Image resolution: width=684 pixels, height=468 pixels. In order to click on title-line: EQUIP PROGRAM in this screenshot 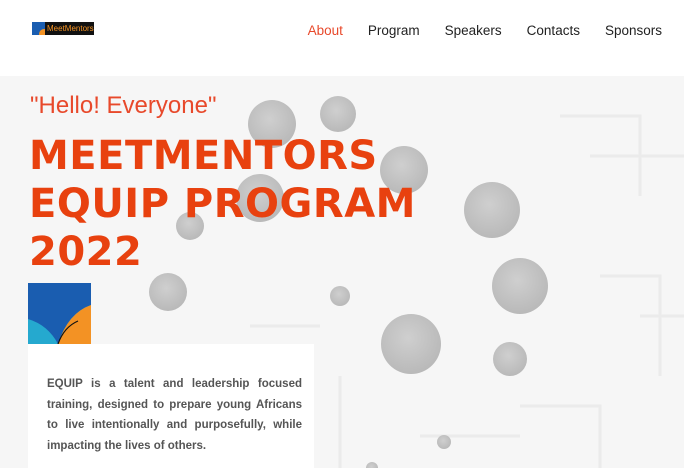, I will do `click(222, 204)`.